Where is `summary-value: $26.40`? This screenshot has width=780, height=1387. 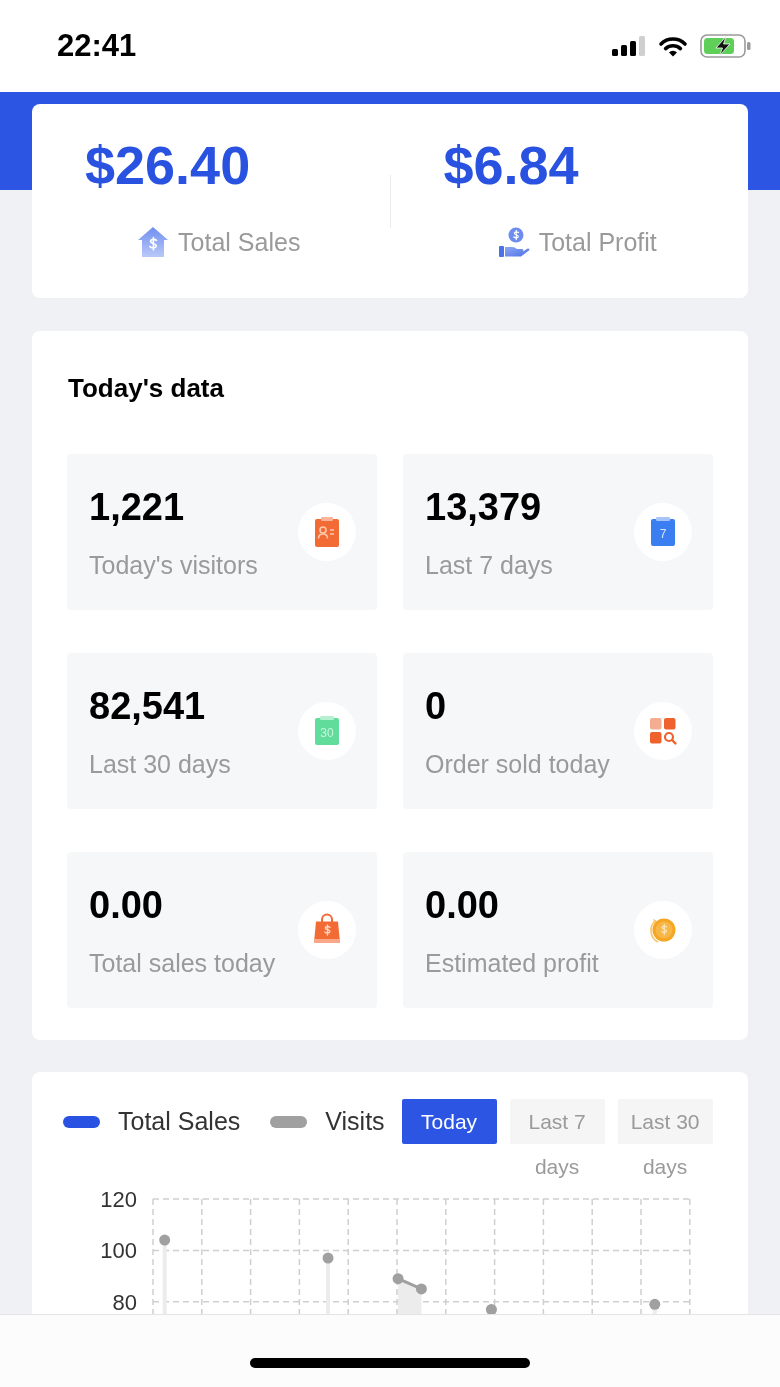 summary-value: $26.40 is located at coordinates (168, 165).